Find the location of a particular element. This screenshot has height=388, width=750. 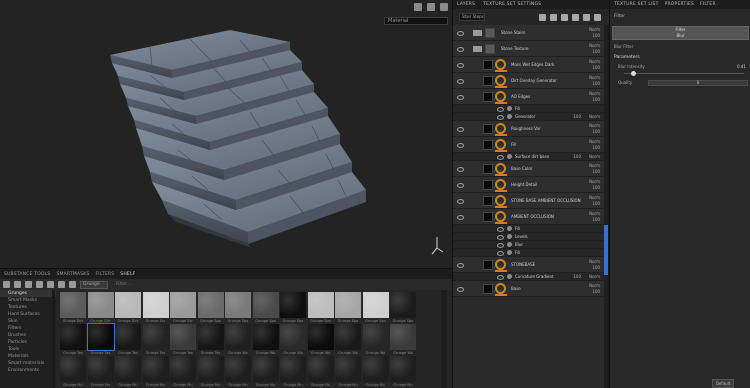

search-icon is located at coordinates (72, 284).